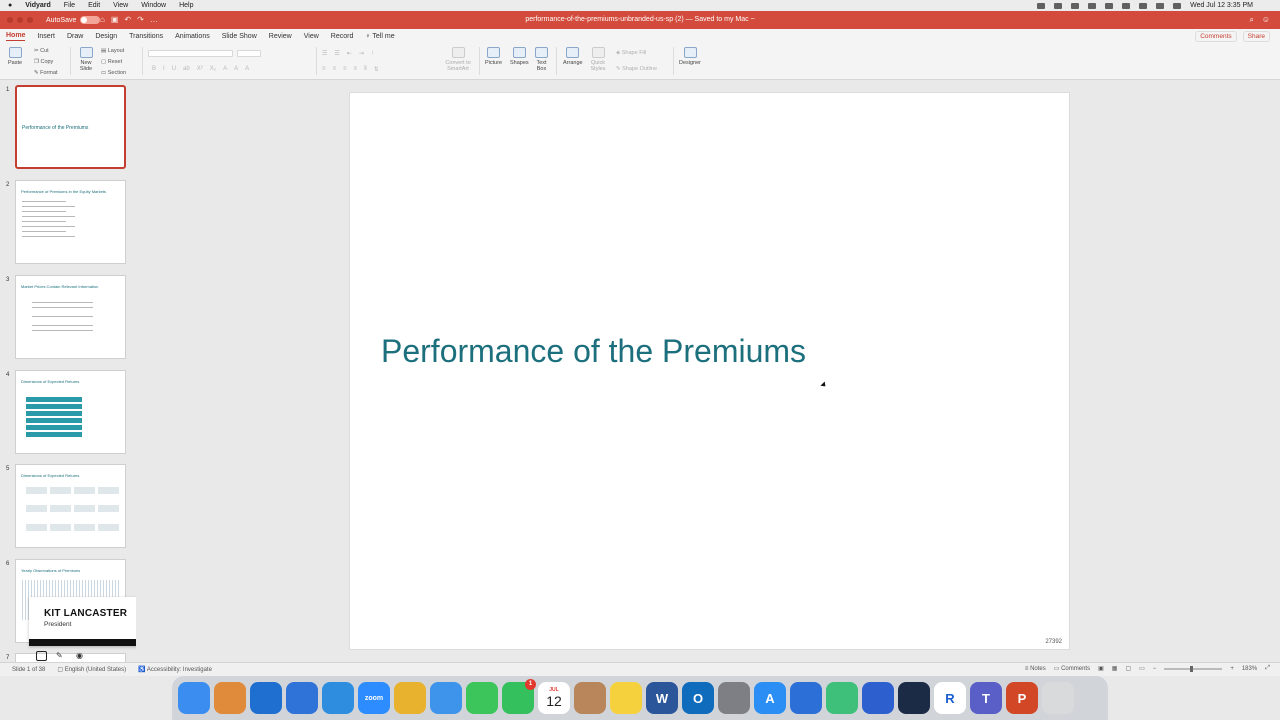 This screenshot has height=720, width=1280. Describe the element at coordinates (662, 698) in the screenshot. I see `dock-word-icon: W` at that location.